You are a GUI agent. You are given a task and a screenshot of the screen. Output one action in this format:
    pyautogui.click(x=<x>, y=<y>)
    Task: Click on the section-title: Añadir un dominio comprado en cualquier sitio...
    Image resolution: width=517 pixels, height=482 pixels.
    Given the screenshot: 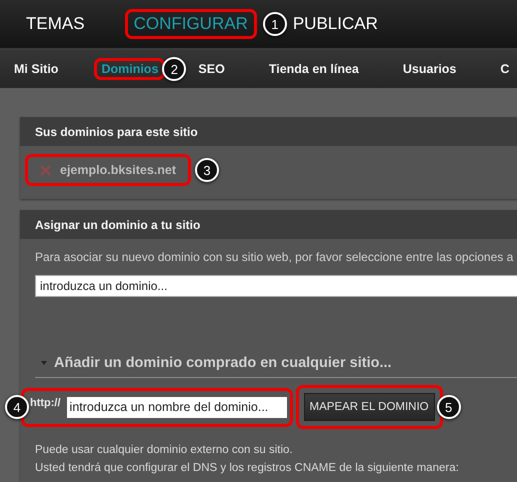 What is the action you would take?
    pyautogui.click(x=223, y=363)
    